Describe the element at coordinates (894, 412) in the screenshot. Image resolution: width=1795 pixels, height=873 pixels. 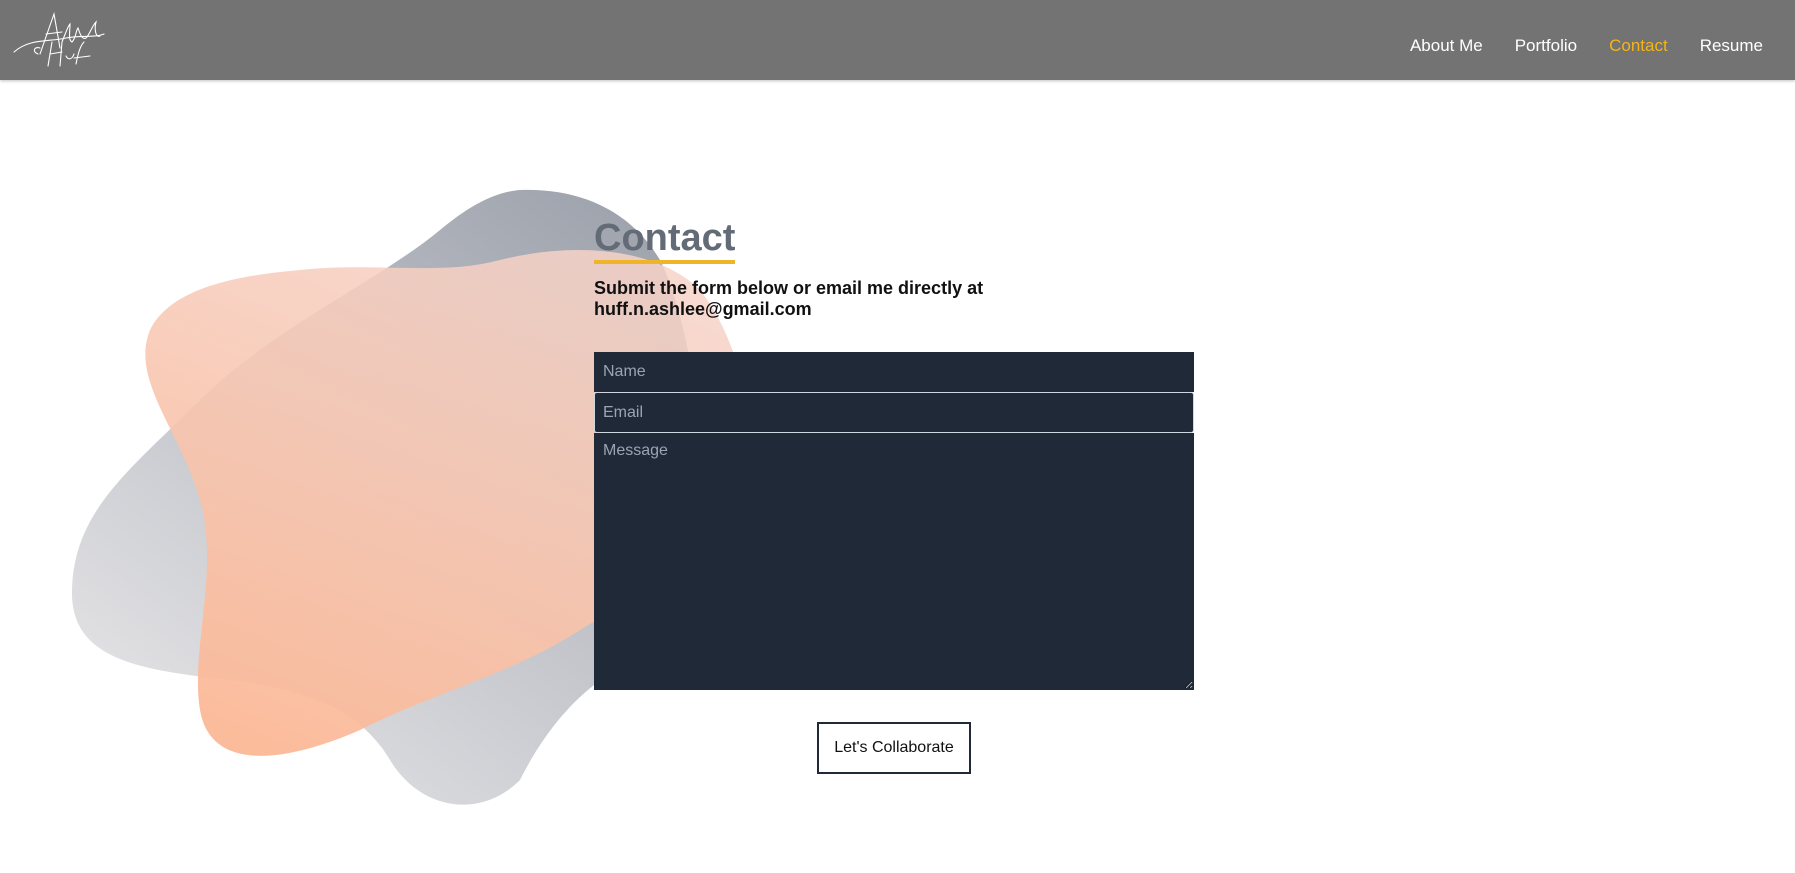
I see `email-field` at that location.